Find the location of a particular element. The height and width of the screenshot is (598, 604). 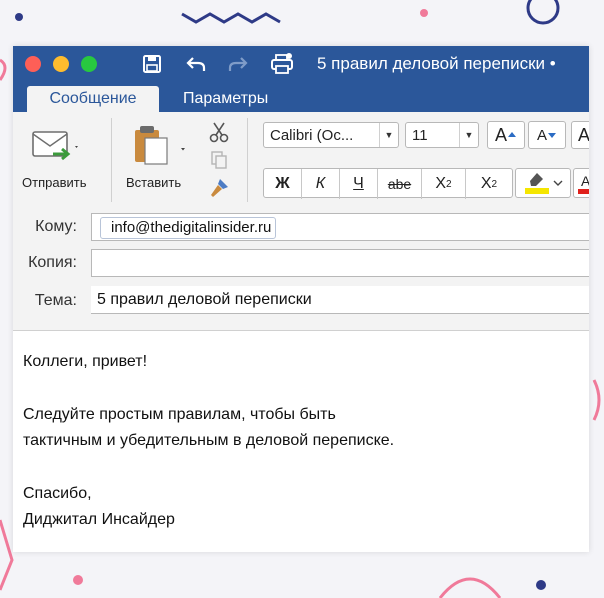

format-buttons-group: Ж К Ч abe X2 X2 is located at coordinates (388, 183).